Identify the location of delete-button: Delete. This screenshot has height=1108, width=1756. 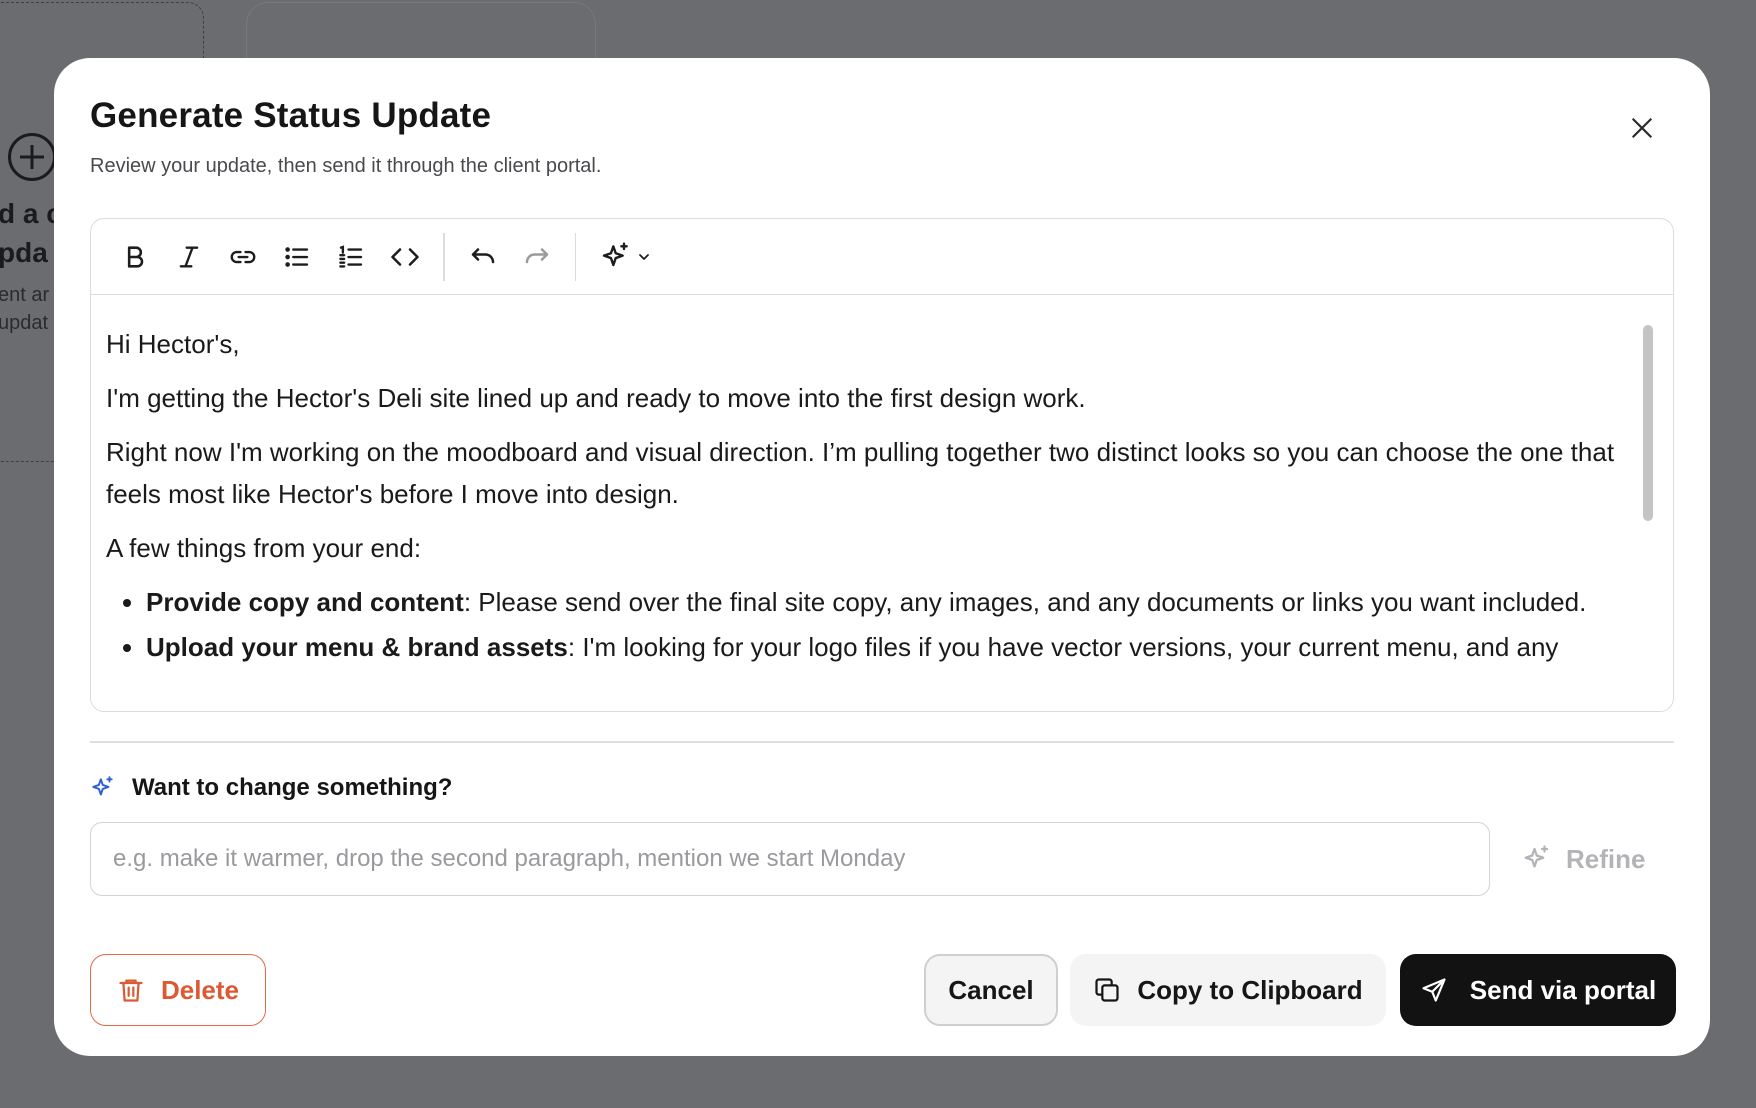
(178, 990).